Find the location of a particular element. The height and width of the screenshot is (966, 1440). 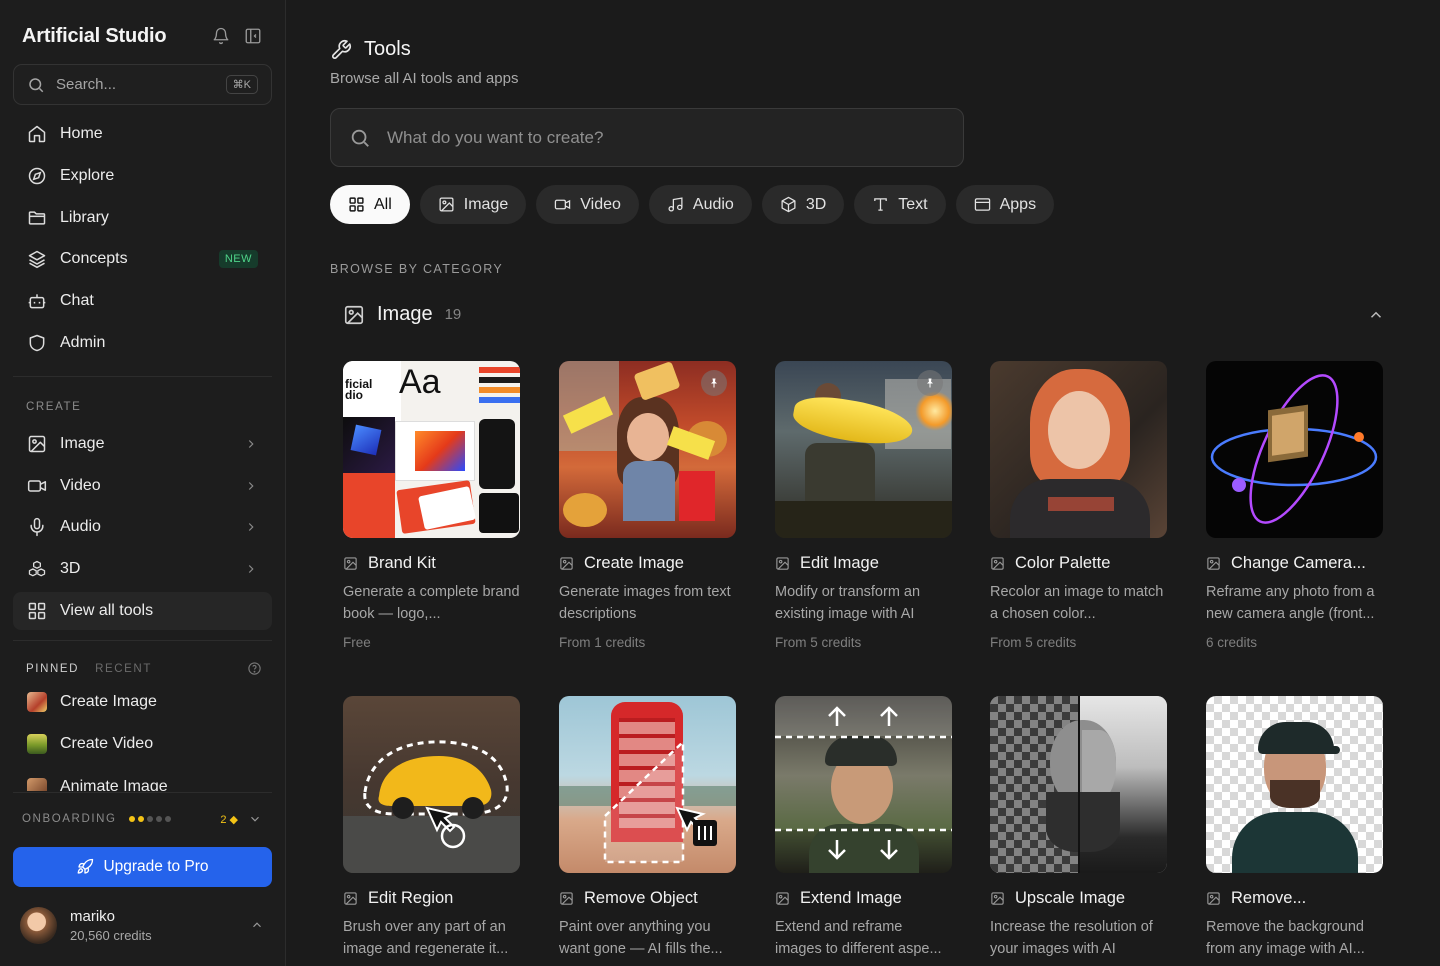

filter-3d: 3D is located at coordinates (803, 204).